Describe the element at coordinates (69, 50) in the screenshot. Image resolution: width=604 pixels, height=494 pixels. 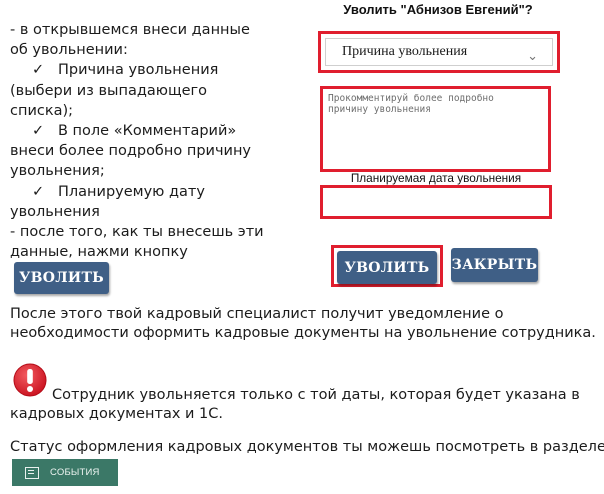
I see `instruction-line: об увольнении:` at that location.